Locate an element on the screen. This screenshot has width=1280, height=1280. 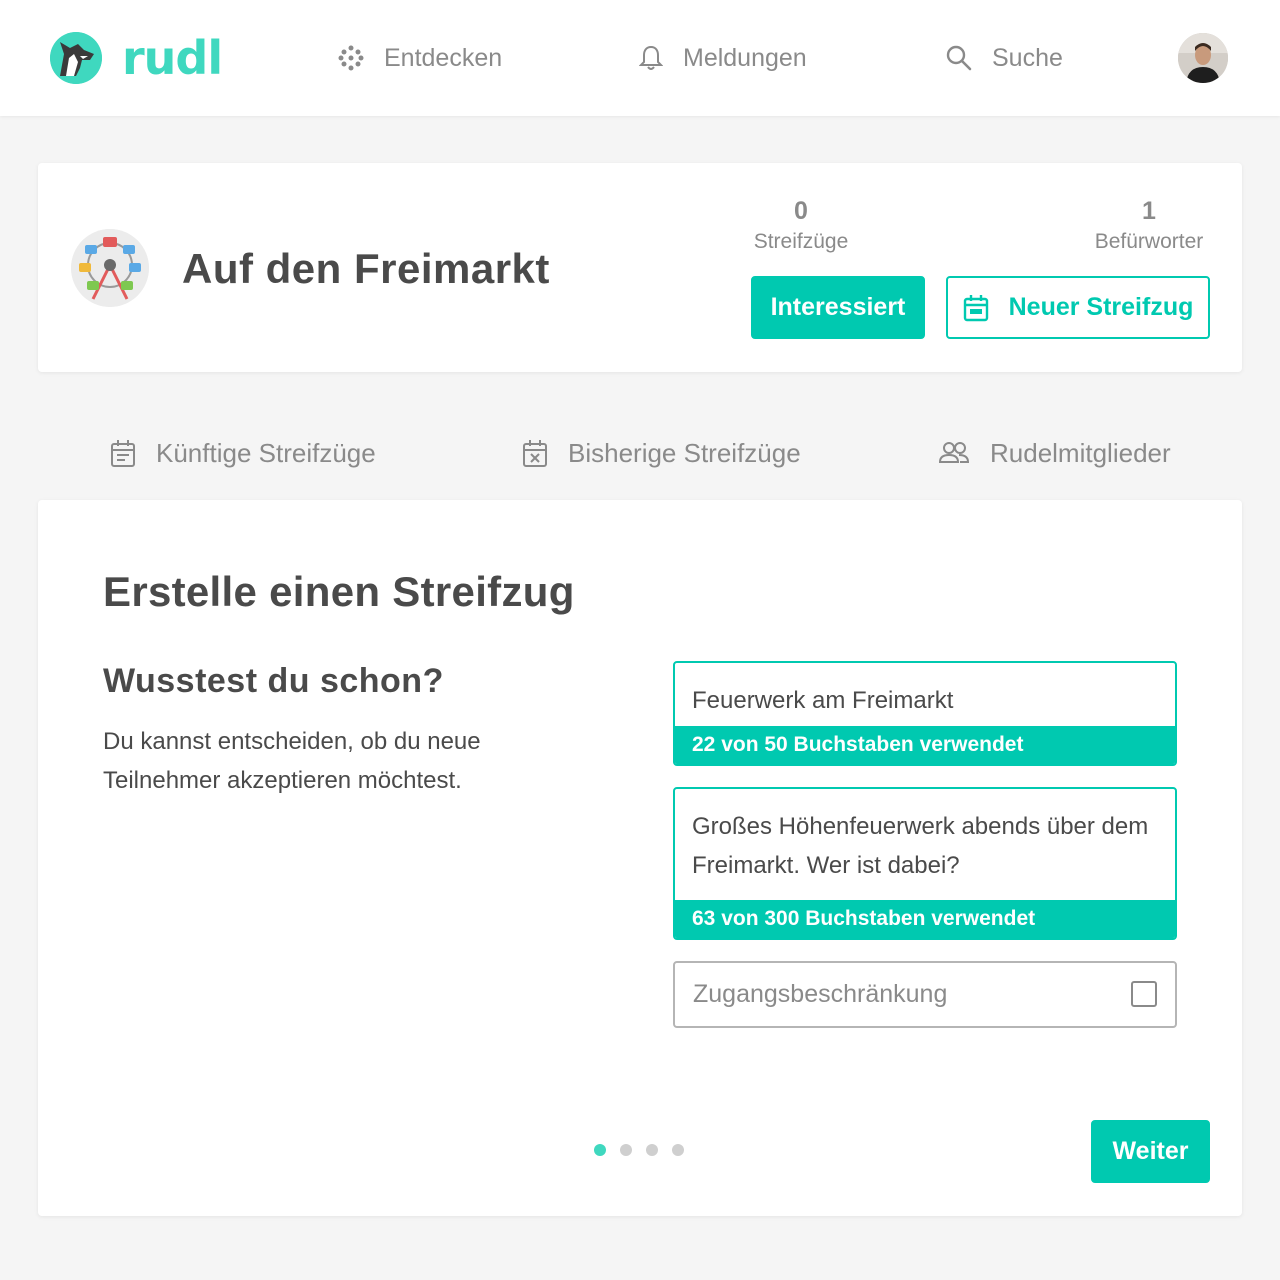
tab-rudelmitglieder-label: Rudelmitglieder is located at coordinates (1080, 452).